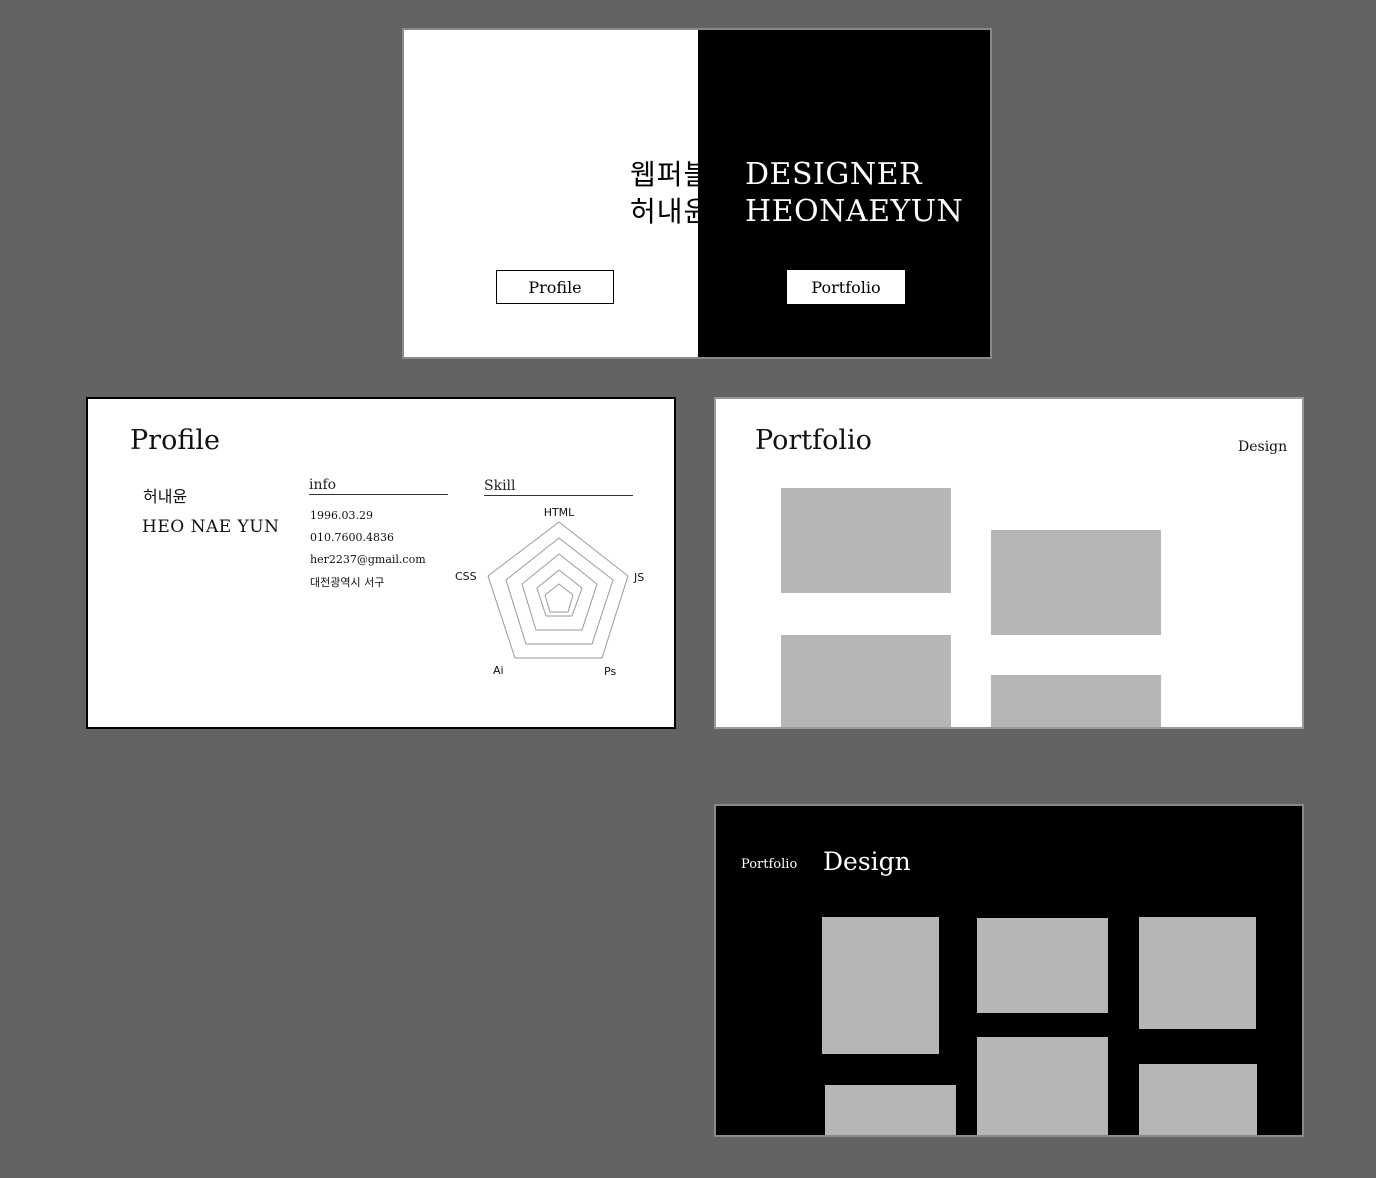  What do you see at coordinates (558, 487) in the screenshot?
I see `skill-heading: Skill` at bounding box center [558, 487].